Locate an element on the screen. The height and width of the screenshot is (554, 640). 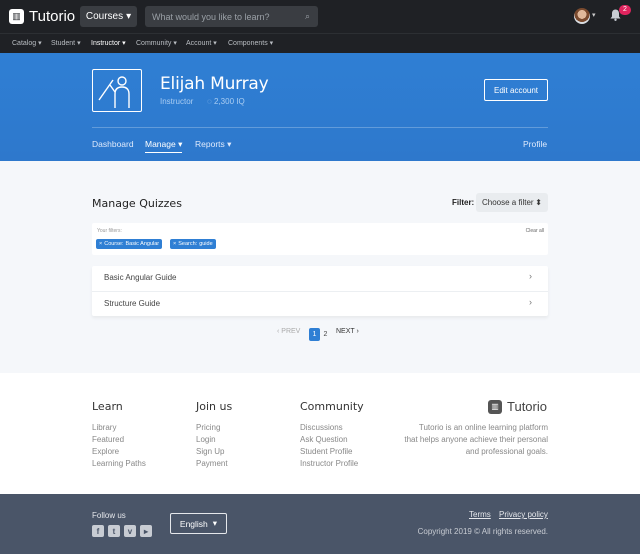
subnav-instructor: Instructor ▾ is located at coordinates (108, 43).